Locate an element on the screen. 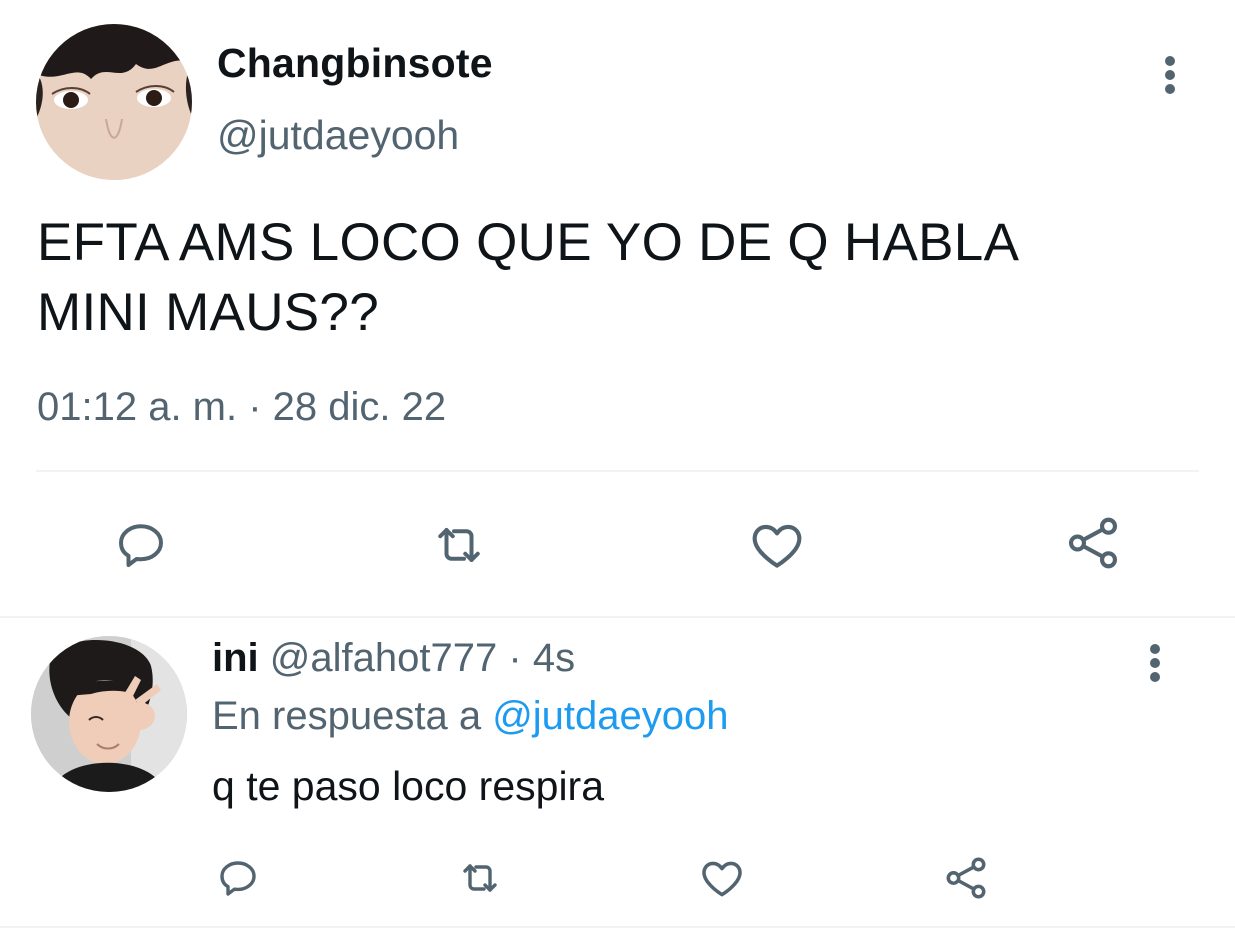 The height and width of the screenshot is (930, 1235). reply-author-display-name: ini is located at coordinates (235, 658).